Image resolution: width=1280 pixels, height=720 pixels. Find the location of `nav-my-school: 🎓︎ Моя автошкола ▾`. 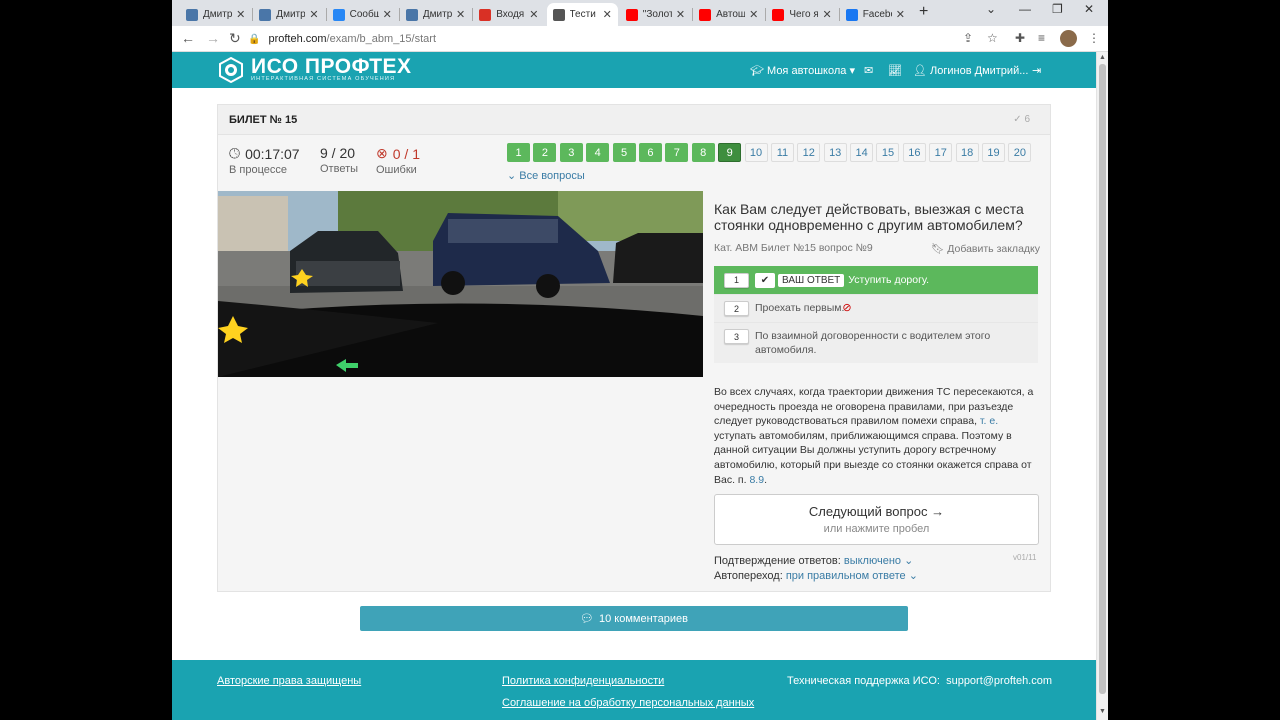

nav-my-school: 🎓︎ Моя автошкола ▾ is located at coordinates (802, 70).